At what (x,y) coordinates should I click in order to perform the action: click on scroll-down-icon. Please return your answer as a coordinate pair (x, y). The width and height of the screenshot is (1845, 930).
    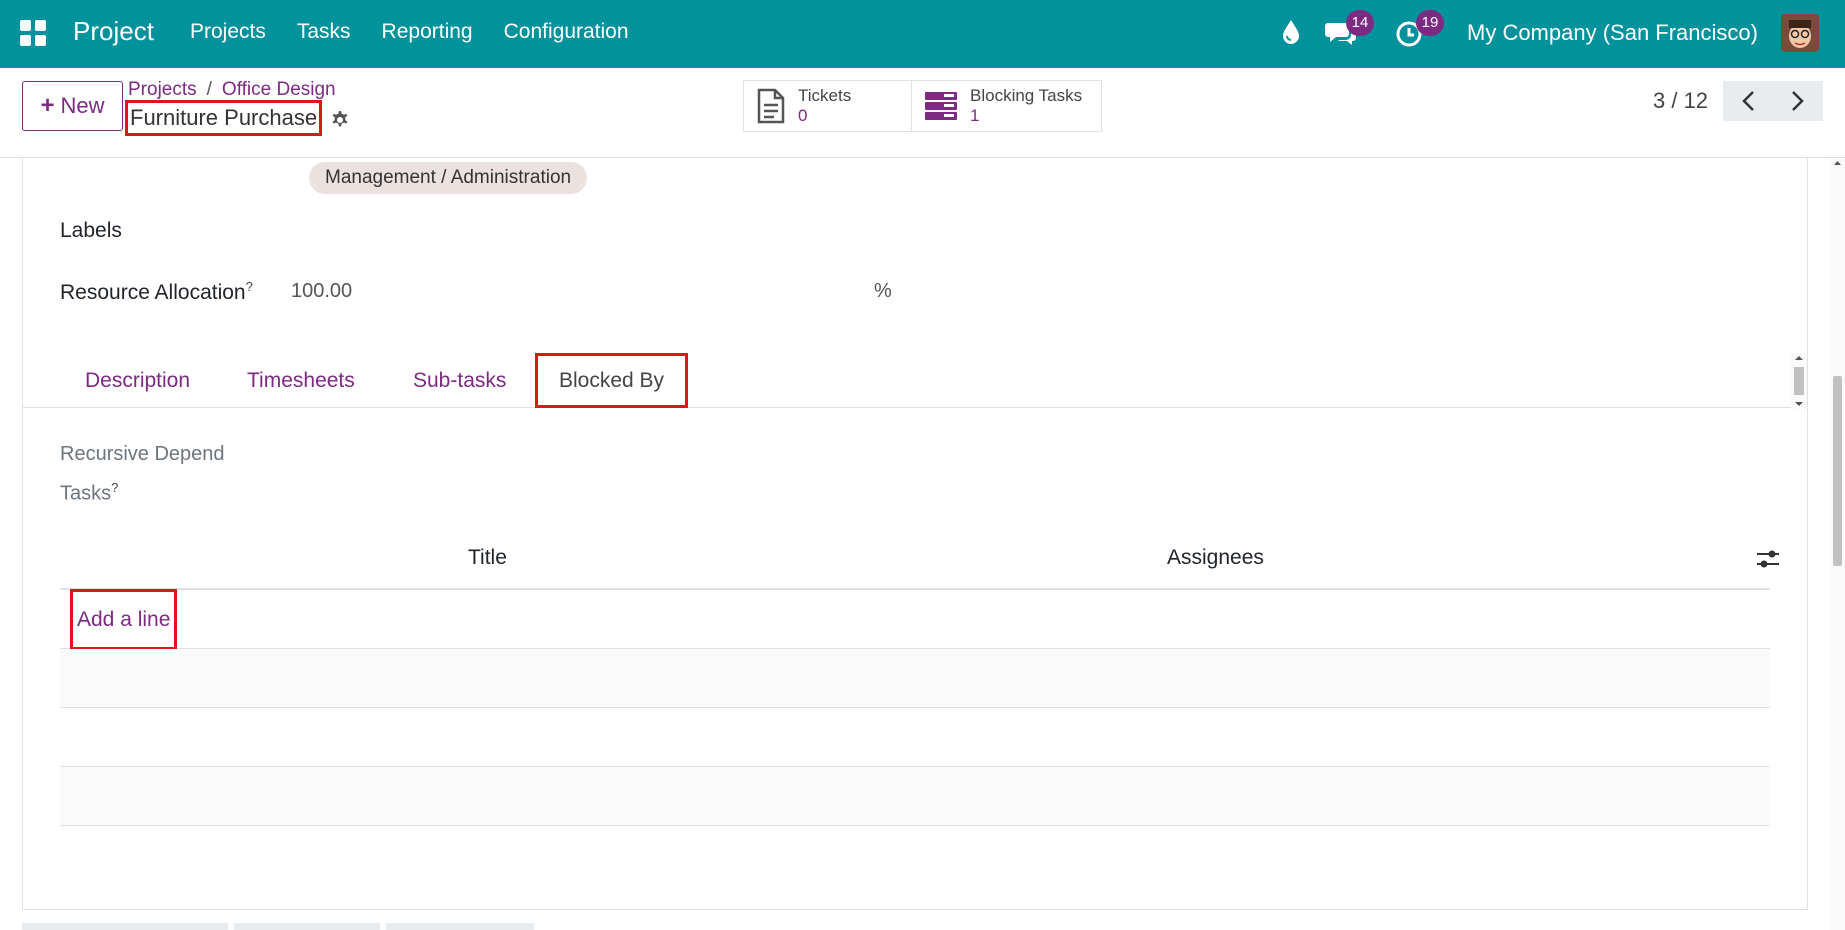
    Looking at the image, I should click on (1799, 404).